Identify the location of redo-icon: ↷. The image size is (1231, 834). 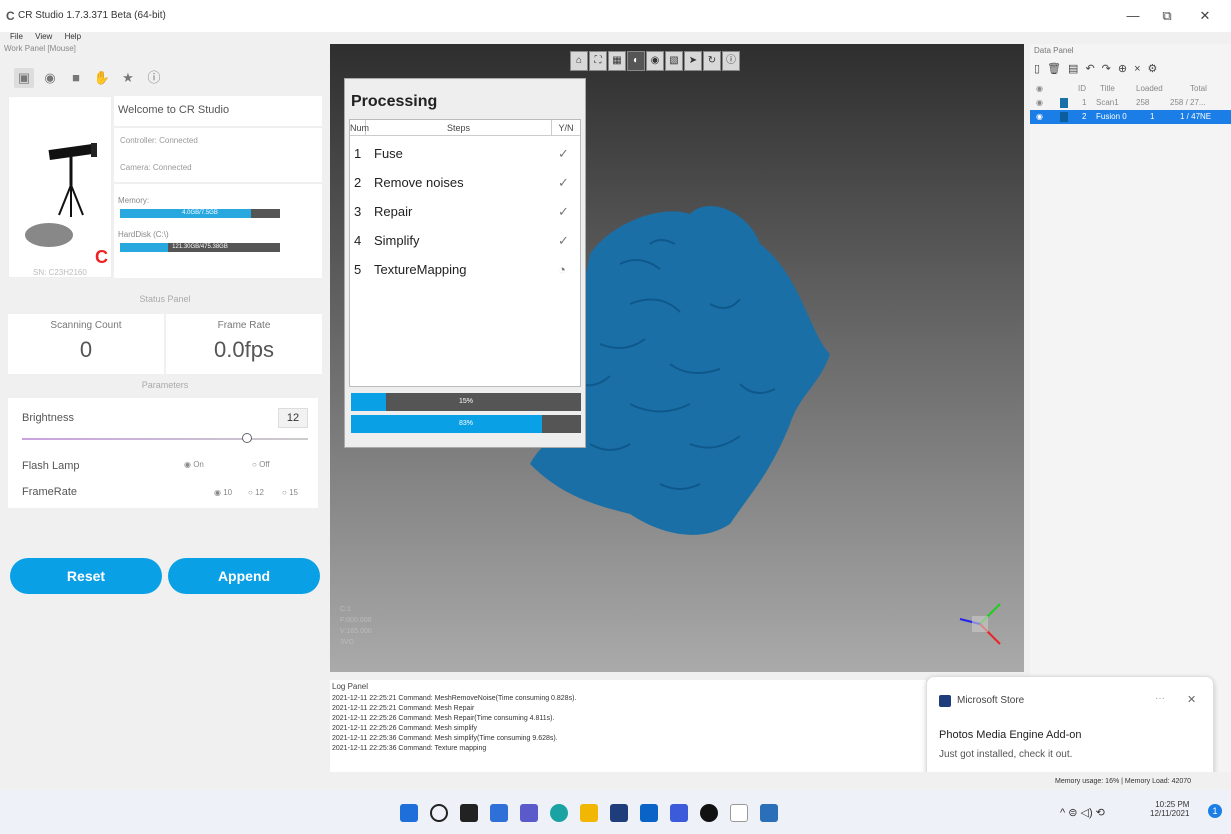
(1106, 69).